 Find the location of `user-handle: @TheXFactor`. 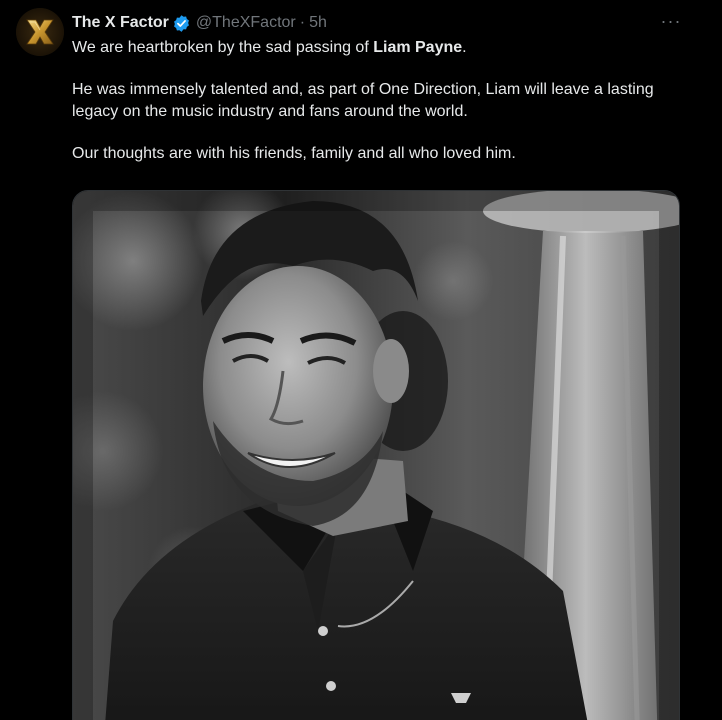

user-handle: @TheXFactor is located at coordinates (246, 23).